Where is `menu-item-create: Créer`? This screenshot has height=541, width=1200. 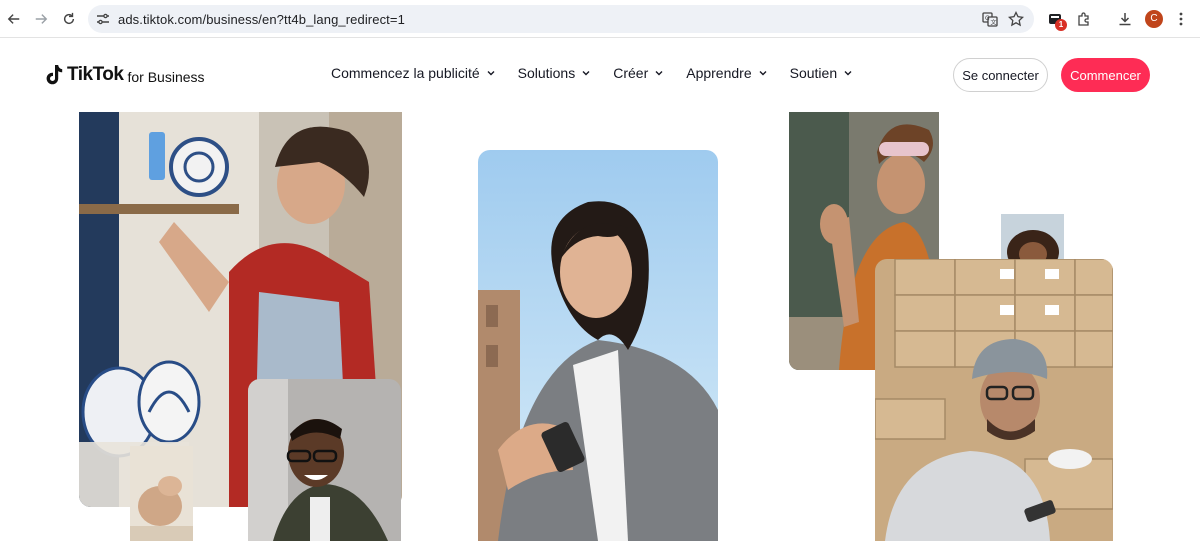 menu-item-create: Créer is located at coordinates (638, 73).